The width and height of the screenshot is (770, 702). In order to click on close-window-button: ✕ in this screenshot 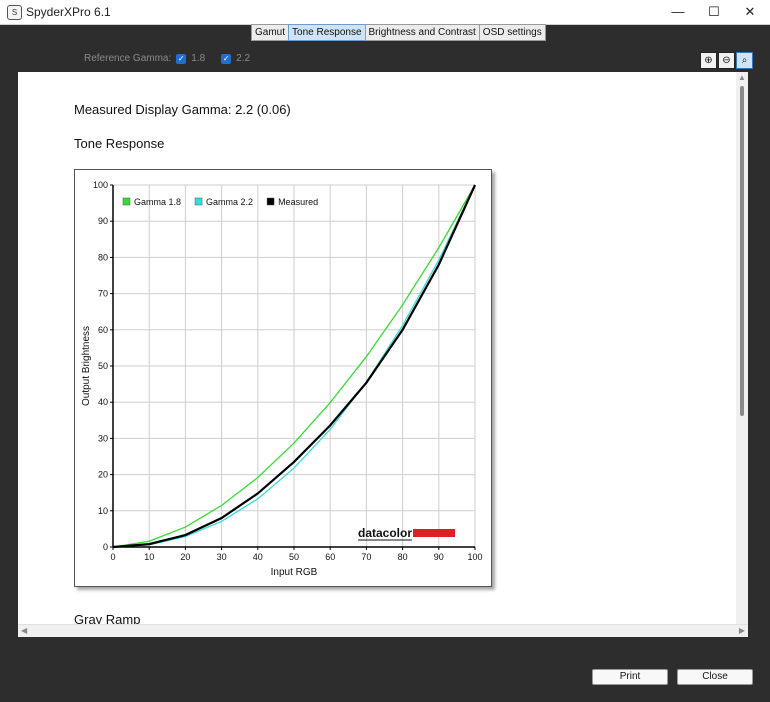, I will do `click(750, 12)`.